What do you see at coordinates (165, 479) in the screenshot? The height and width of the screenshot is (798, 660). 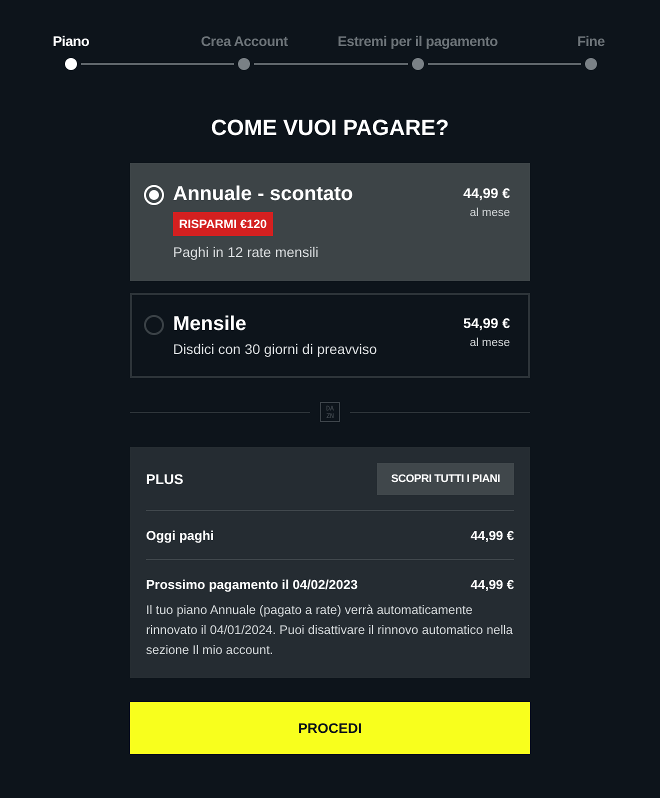 I see `plan-name: PLUS` at bounding box center [165, 479].